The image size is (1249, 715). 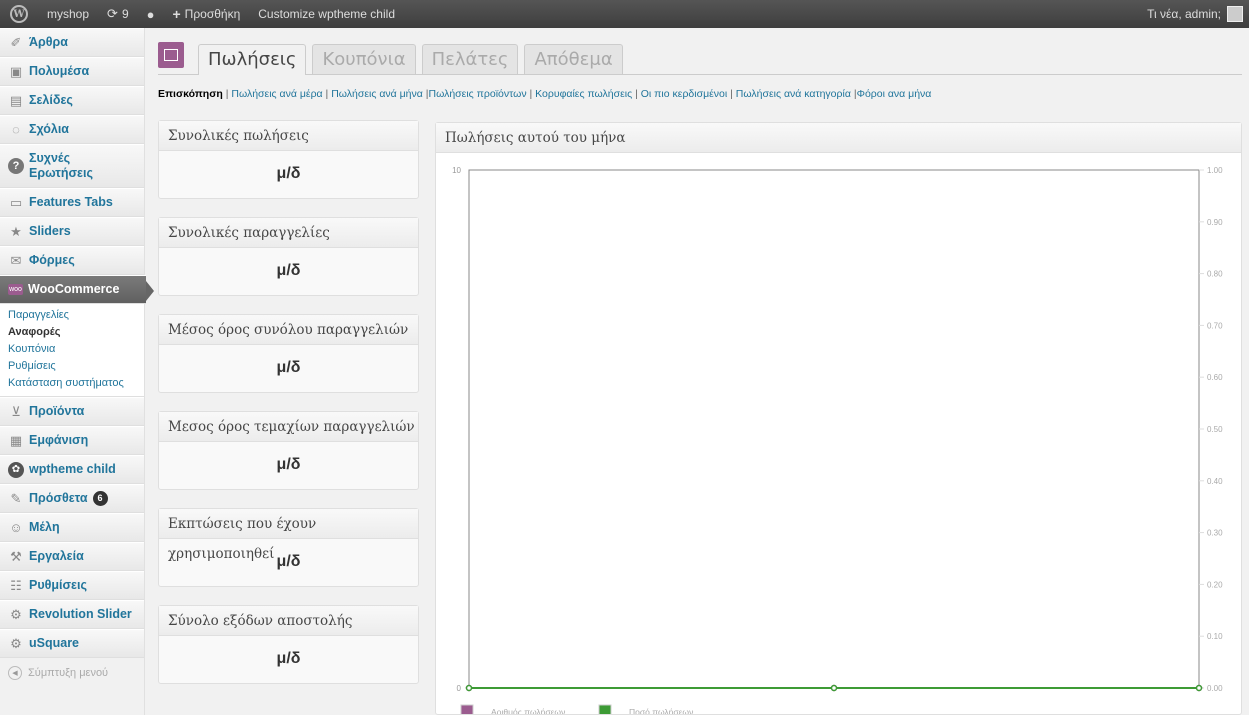 I want to click on new-label: Προσθήκη, so click(x=212, y=14).